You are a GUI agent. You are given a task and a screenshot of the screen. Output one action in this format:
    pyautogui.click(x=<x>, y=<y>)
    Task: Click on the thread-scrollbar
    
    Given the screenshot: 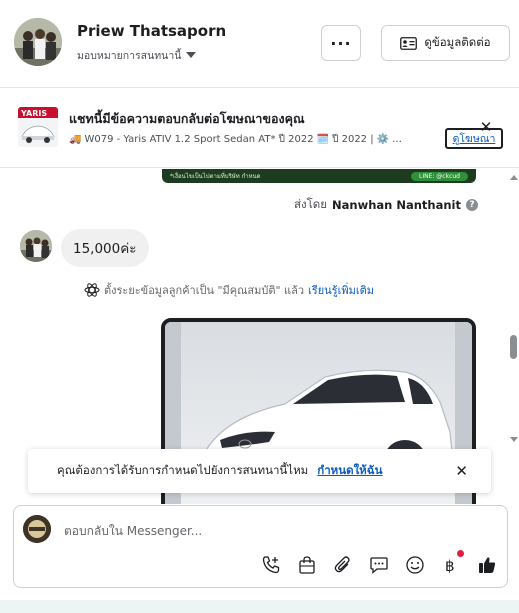 What is the action you would take?
    pyautogui.click(x=513, y=309)
    